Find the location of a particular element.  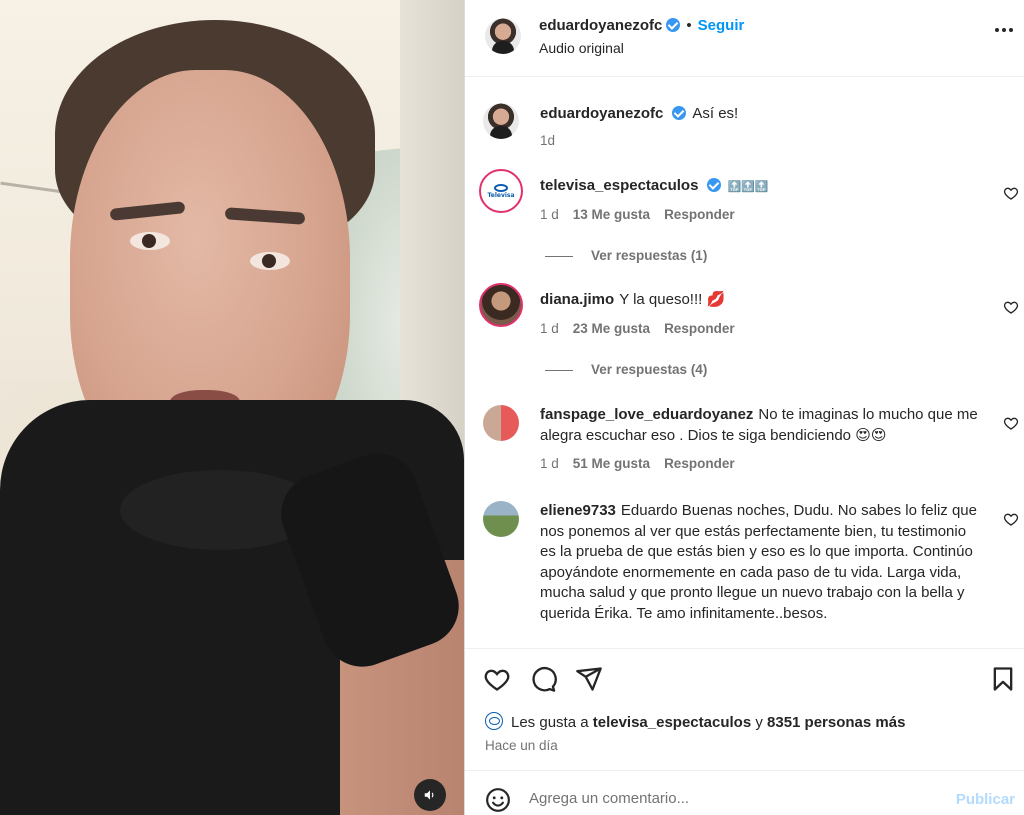

liker-username: televisa_espectaculos is located at coordinates (672, 722).